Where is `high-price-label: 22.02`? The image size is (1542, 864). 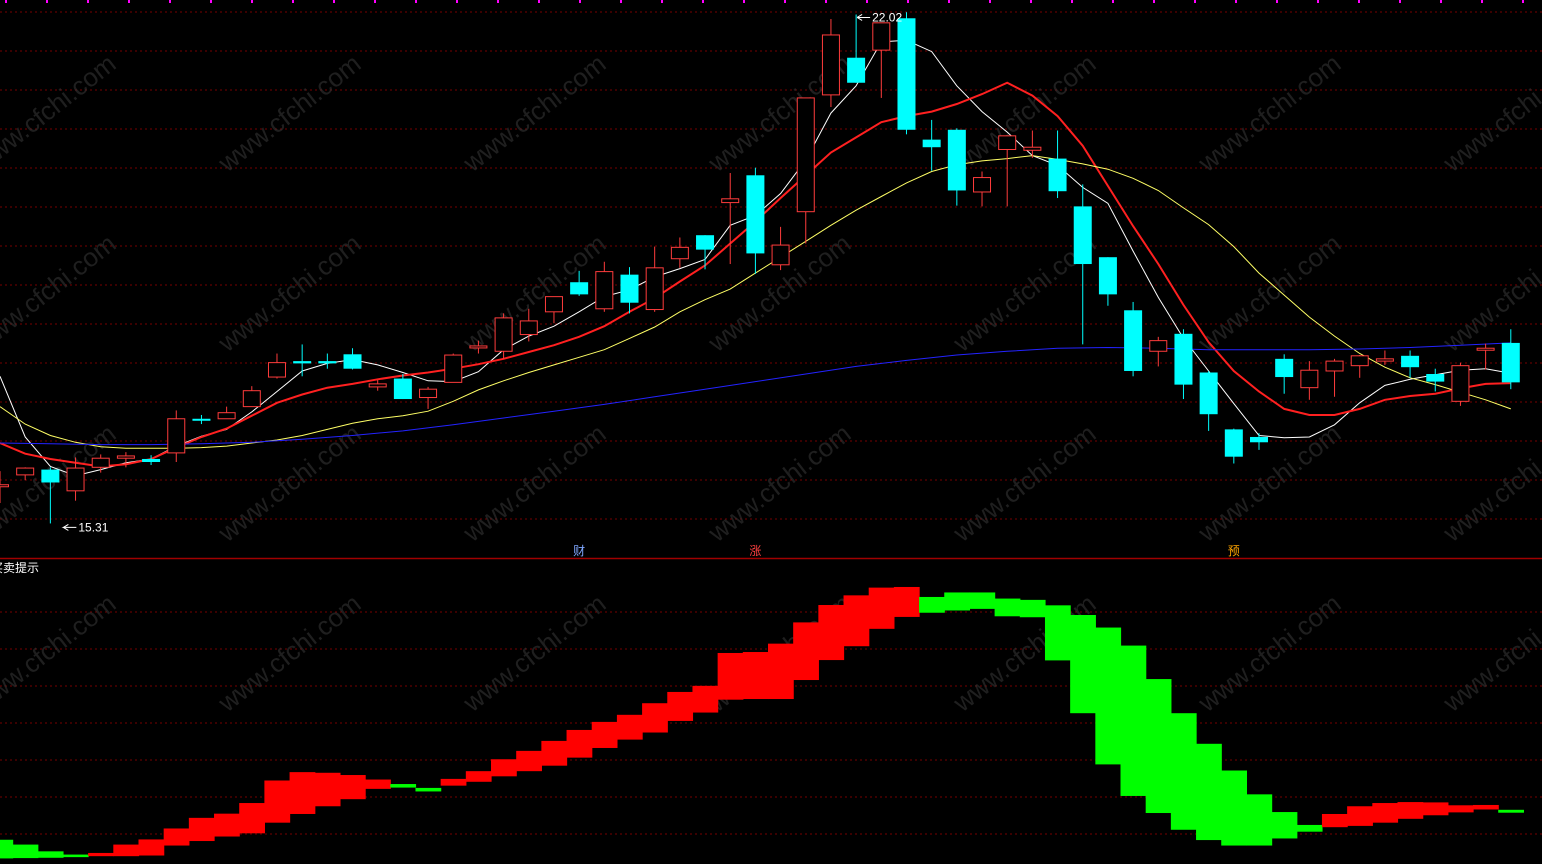
high-price-label: 22.02 is located at coordinates (887, 17).